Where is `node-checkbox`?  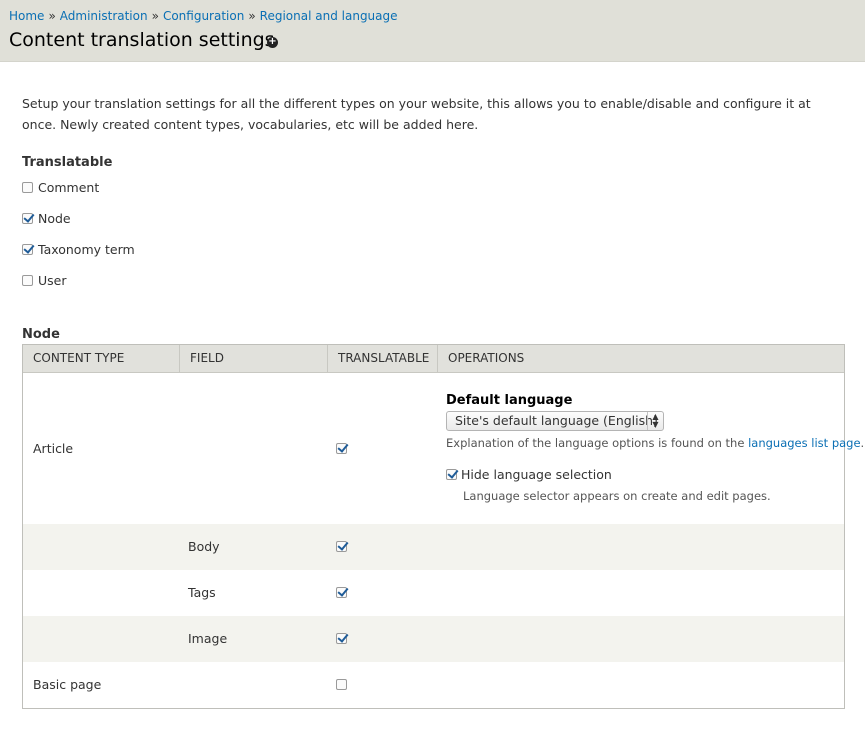
node-checkbox is located at coordinates (27, 218).